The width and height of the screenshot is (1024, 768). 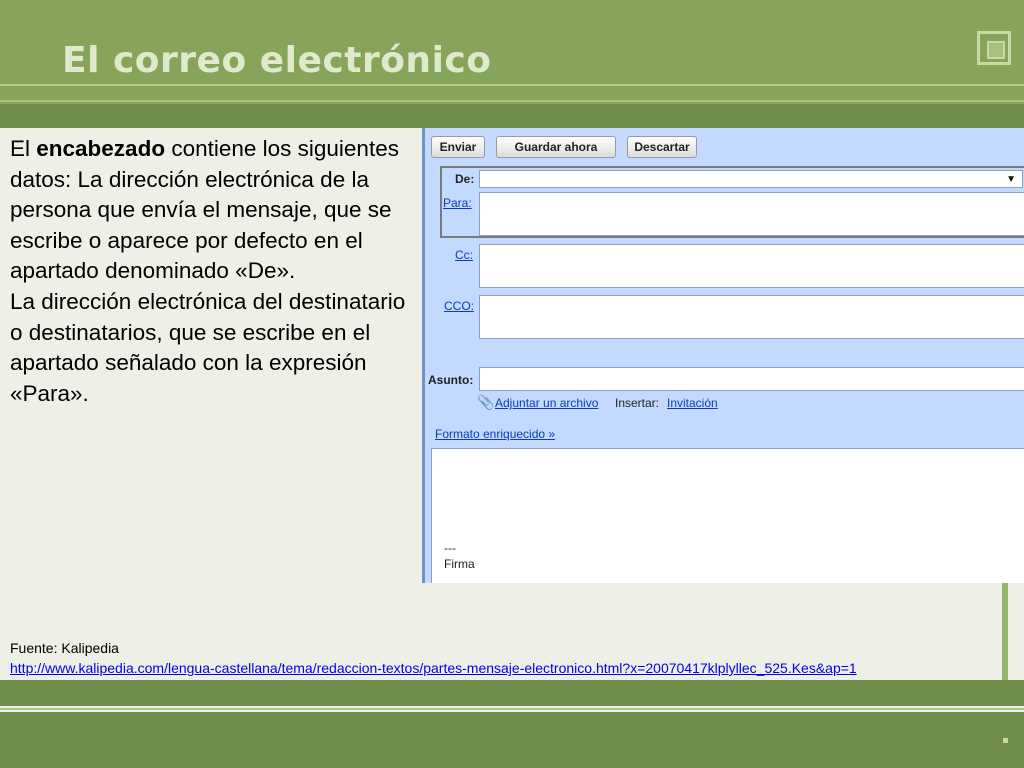 What do you see at coordinates (64, 648) in the screenshot?
I see `source-label: Fuente: Kalipedia` at bounding box center [64, 648].